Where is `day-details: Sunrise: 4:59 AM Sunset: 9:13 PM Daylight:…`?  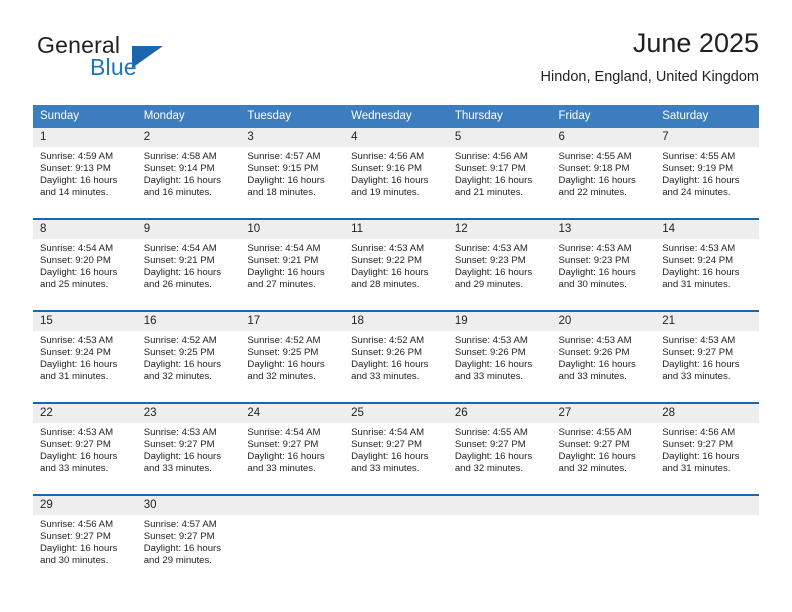 day-details: Sunrise: 4:59 AM Sunset: 9:13 PM Daylight:… is located at coordinates (85, 173).